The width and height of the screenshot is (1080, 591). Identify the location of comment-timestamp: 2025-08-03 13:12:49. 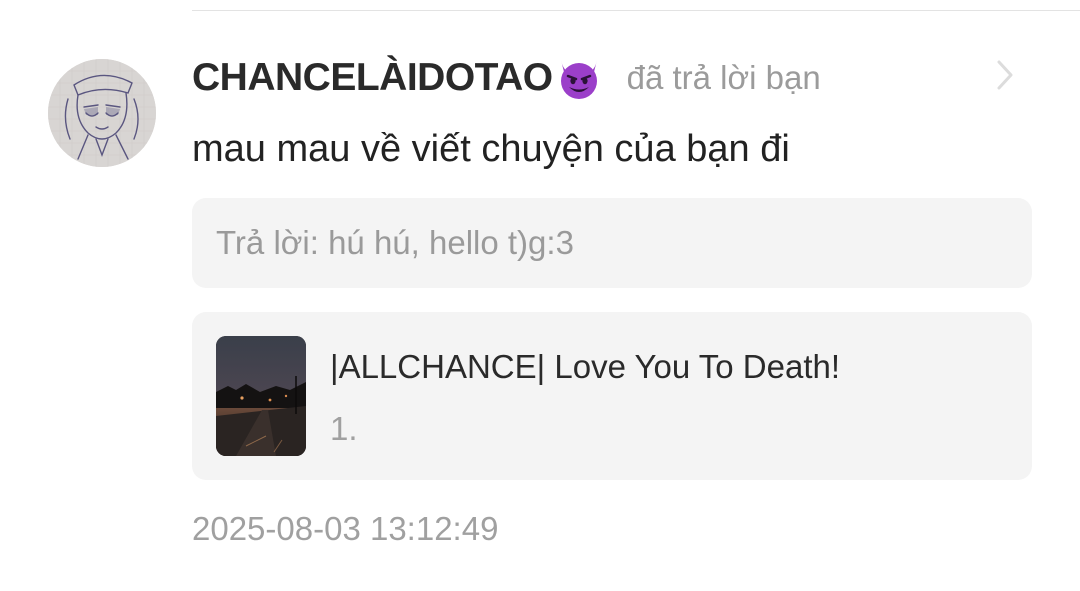
(345, 528).